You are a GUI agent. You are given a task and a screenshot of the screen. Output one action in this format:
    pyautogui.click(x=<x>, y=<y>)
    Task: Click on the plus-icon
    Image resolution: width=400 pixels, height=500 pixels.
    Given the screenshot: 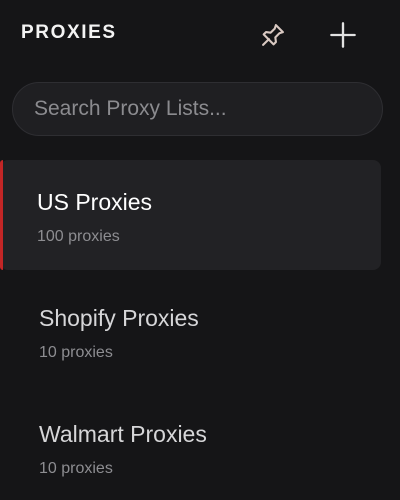 What is the action you would take?
    pyautogui.click(x=343, y=35)
    